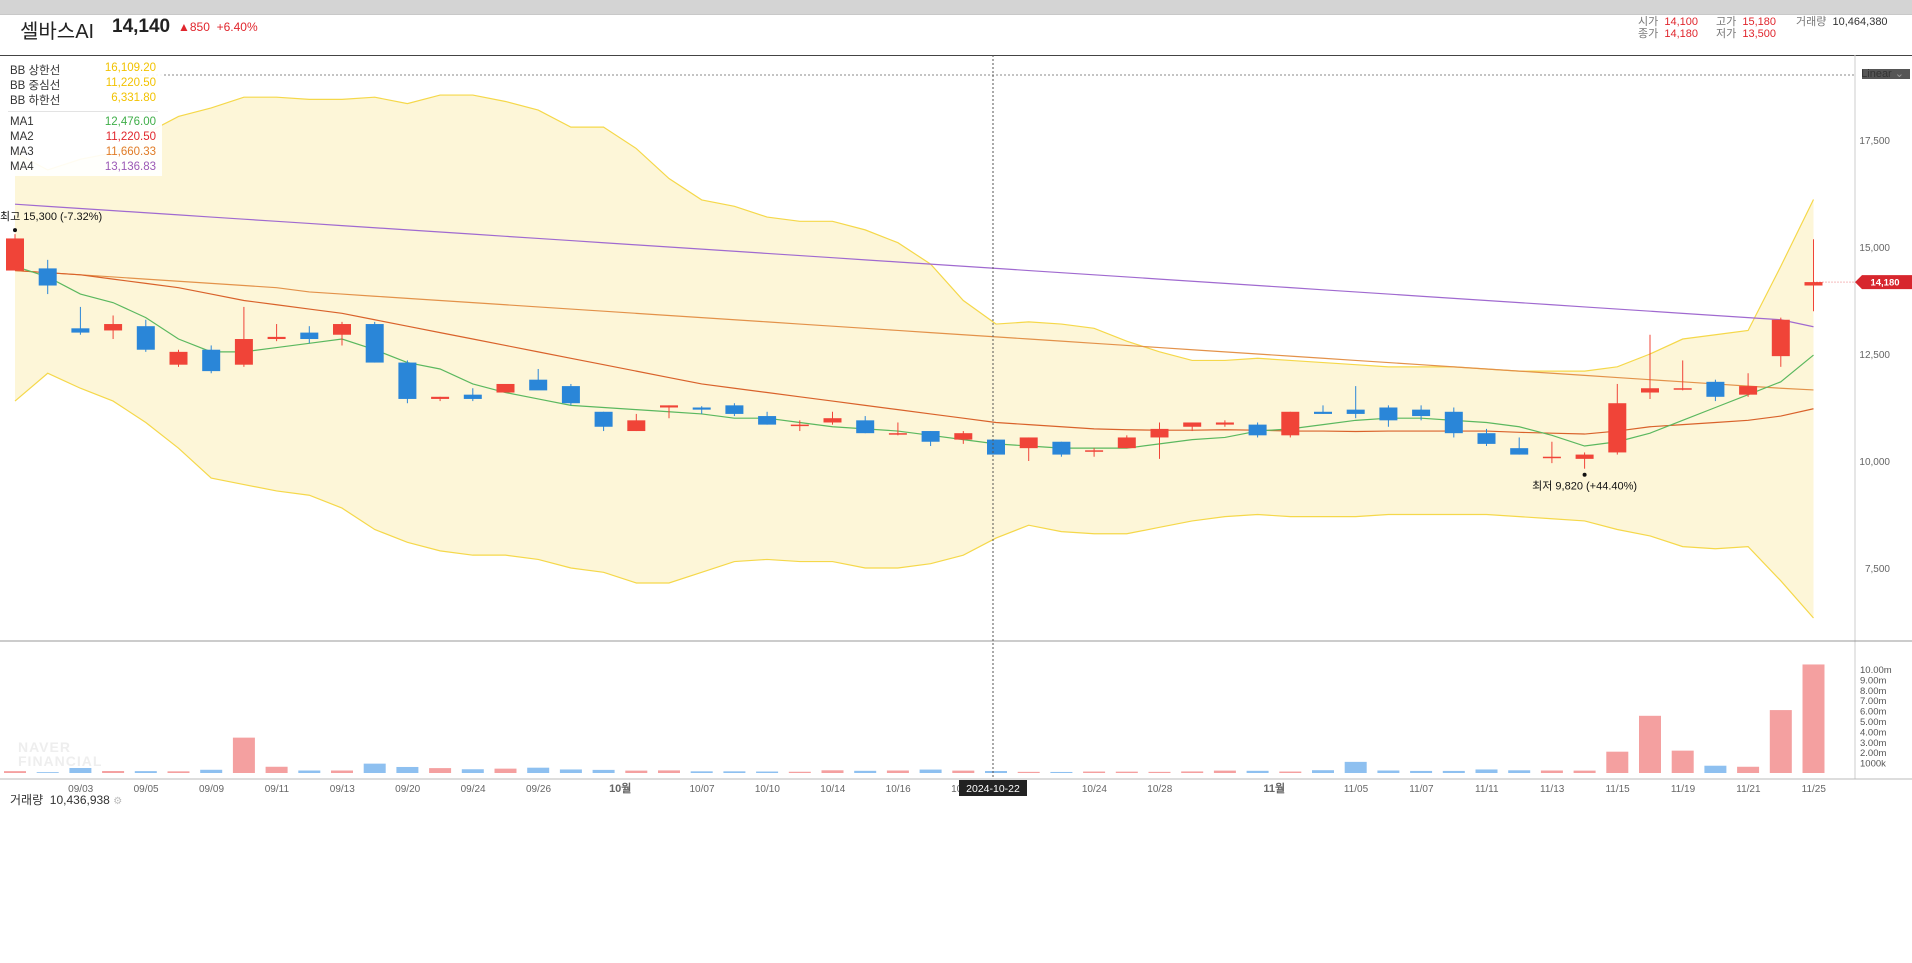 This screenshot has width=1912, height=963. Describe the element at coordinates (15, 230) in the screenshot. I see `high-marker` at that location.